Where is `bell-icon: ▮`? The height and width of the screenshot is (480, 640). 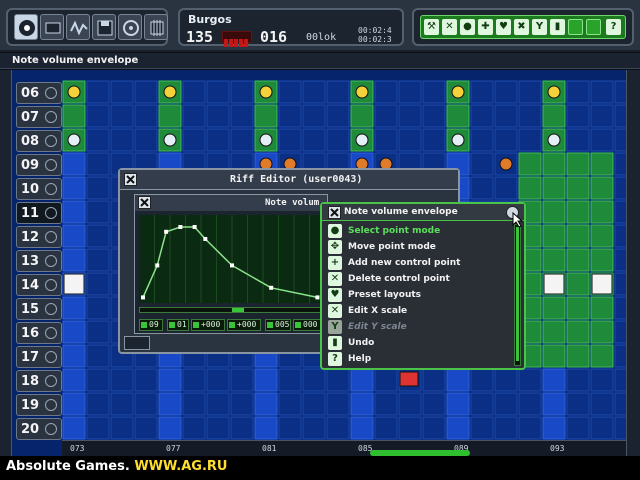
bell-icon: ▮ is located at coordinates (557, 27).